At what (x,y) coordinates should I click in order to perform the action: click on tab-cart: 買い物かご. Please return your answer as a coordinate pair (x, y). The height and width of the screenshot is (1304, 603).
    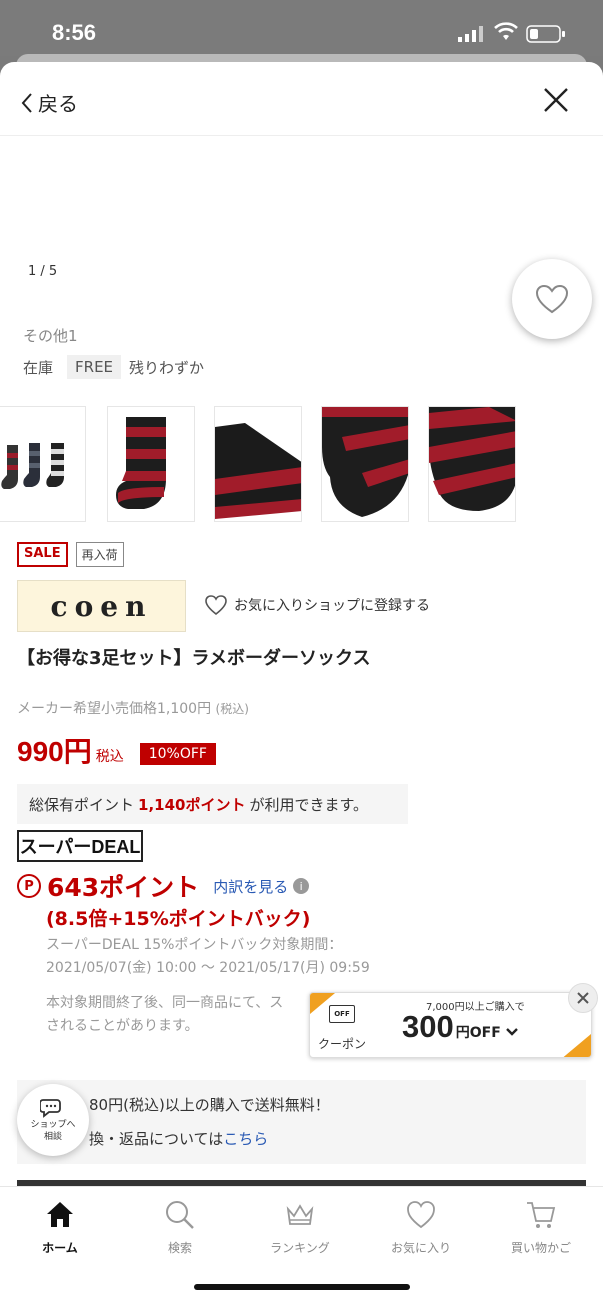
    Looking at the image, I should click on (541, 1227).